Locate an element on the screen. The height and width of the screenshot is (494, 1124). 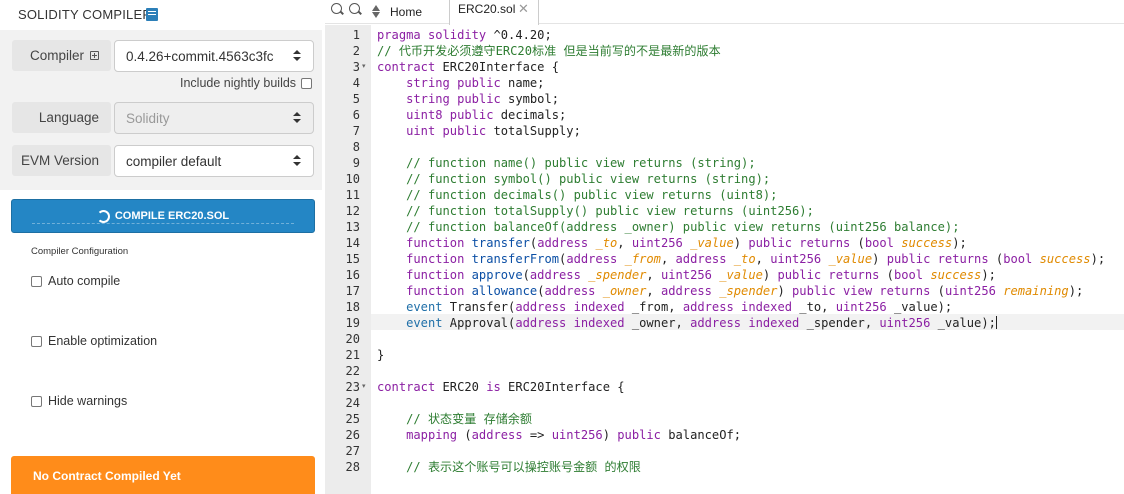
line-number: 20 is located at coordinates (352, 339).